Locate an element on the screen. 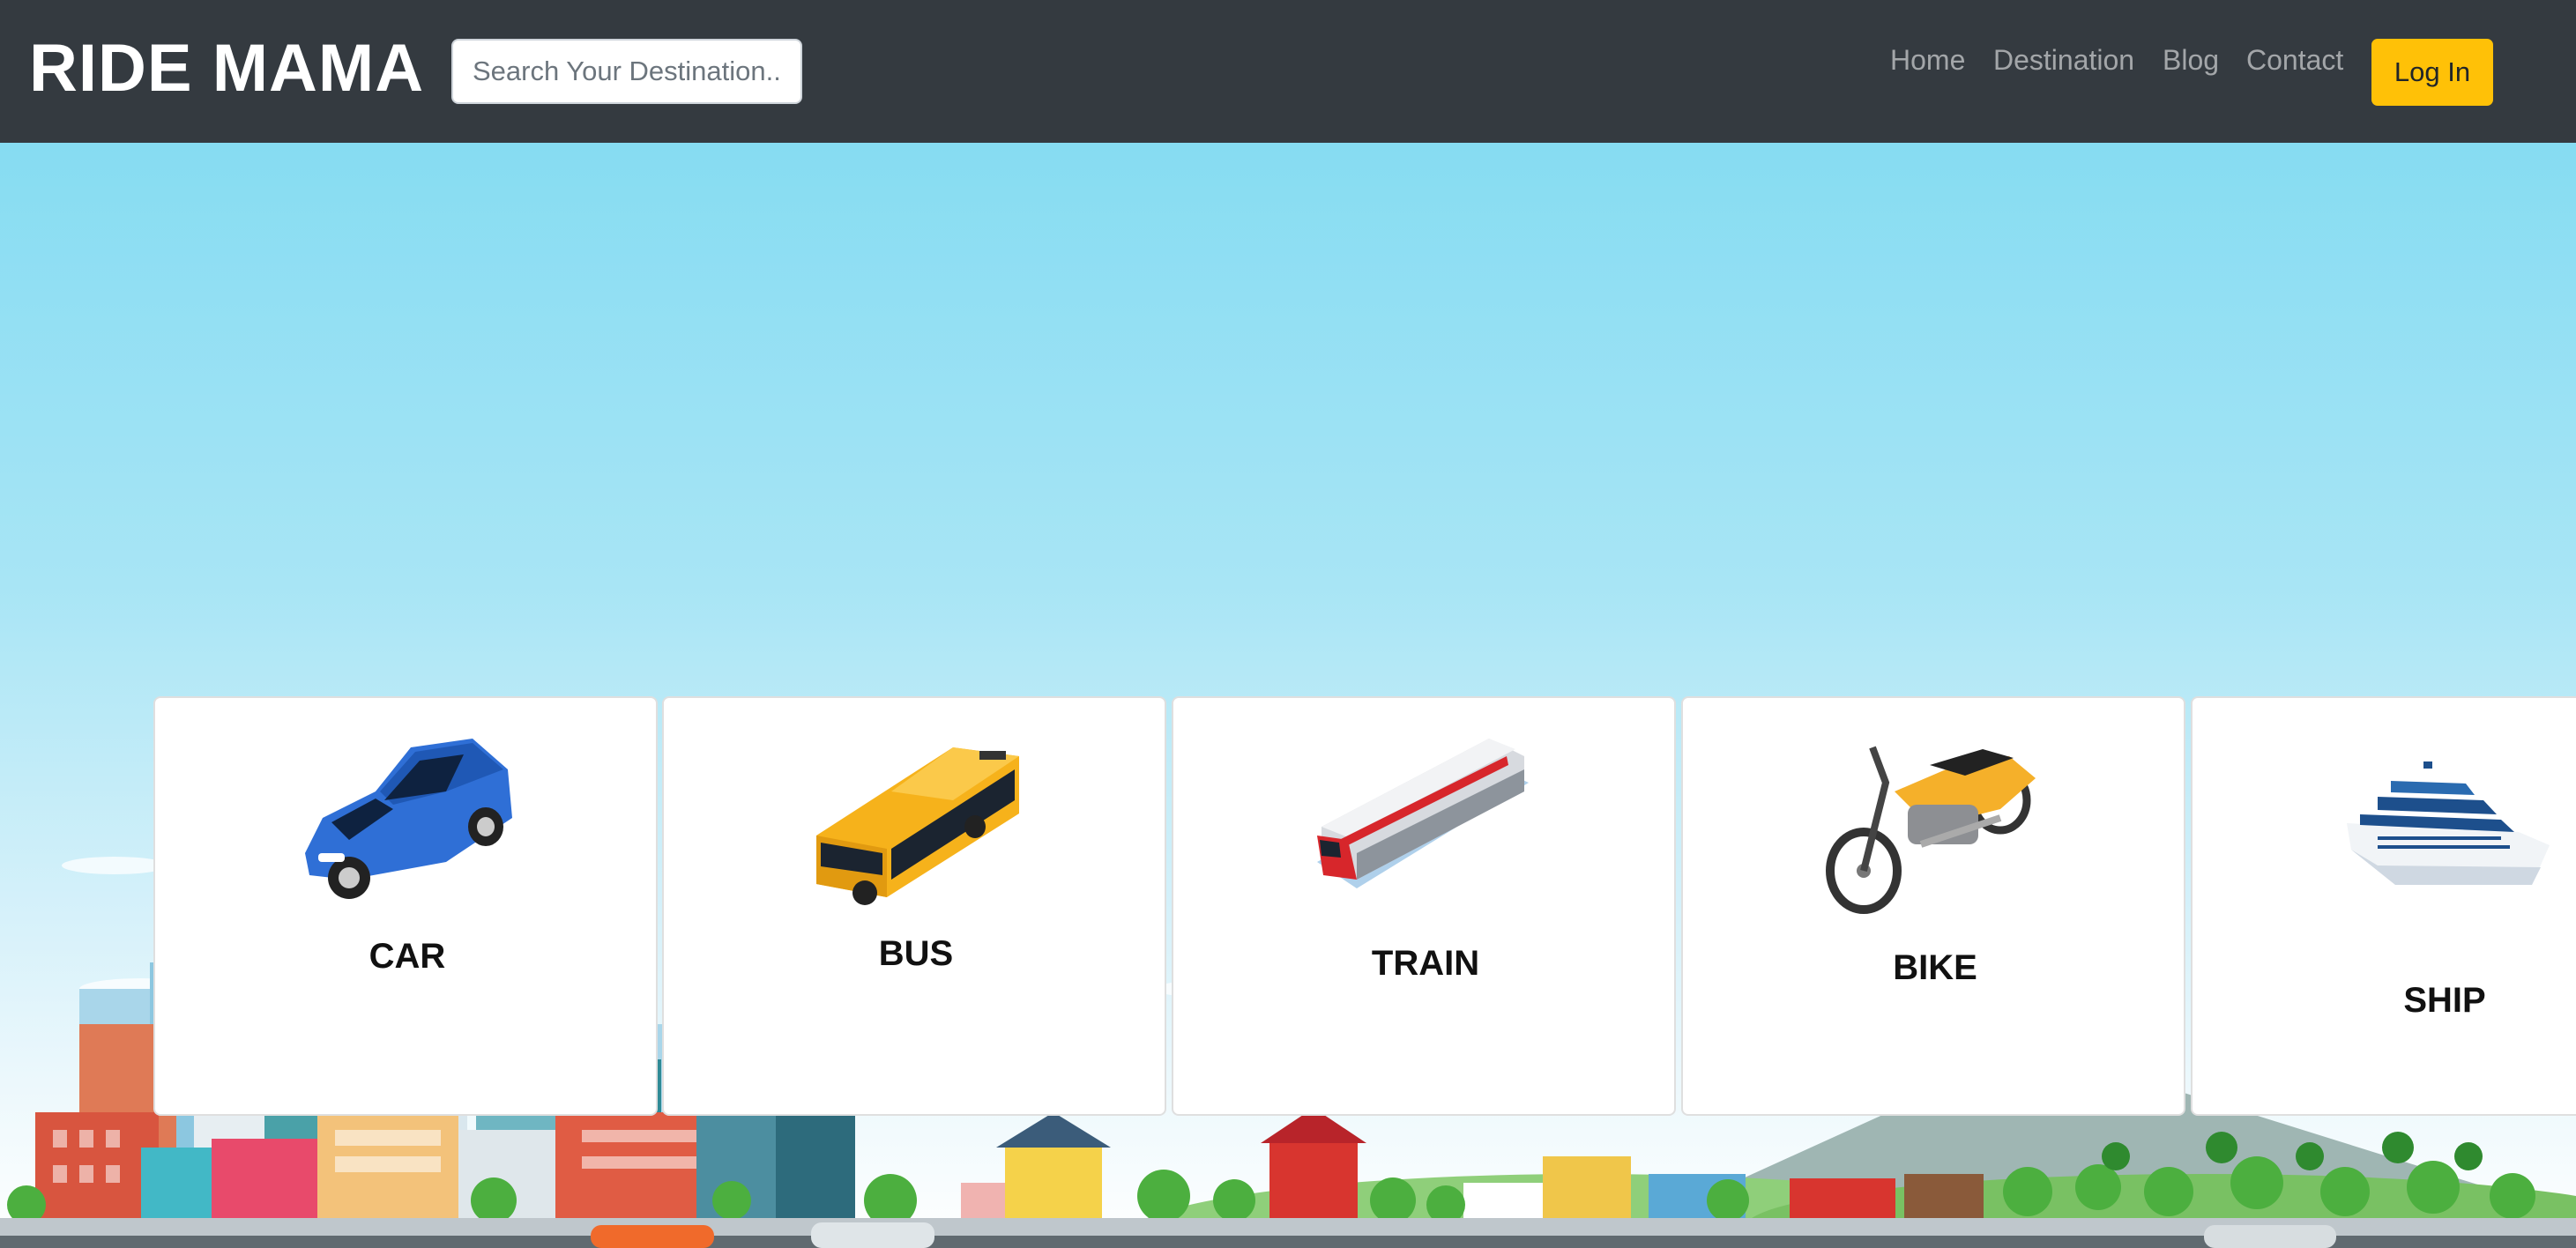  vehicle-card-bike: BIKE is located at coordinates (1933, 906).